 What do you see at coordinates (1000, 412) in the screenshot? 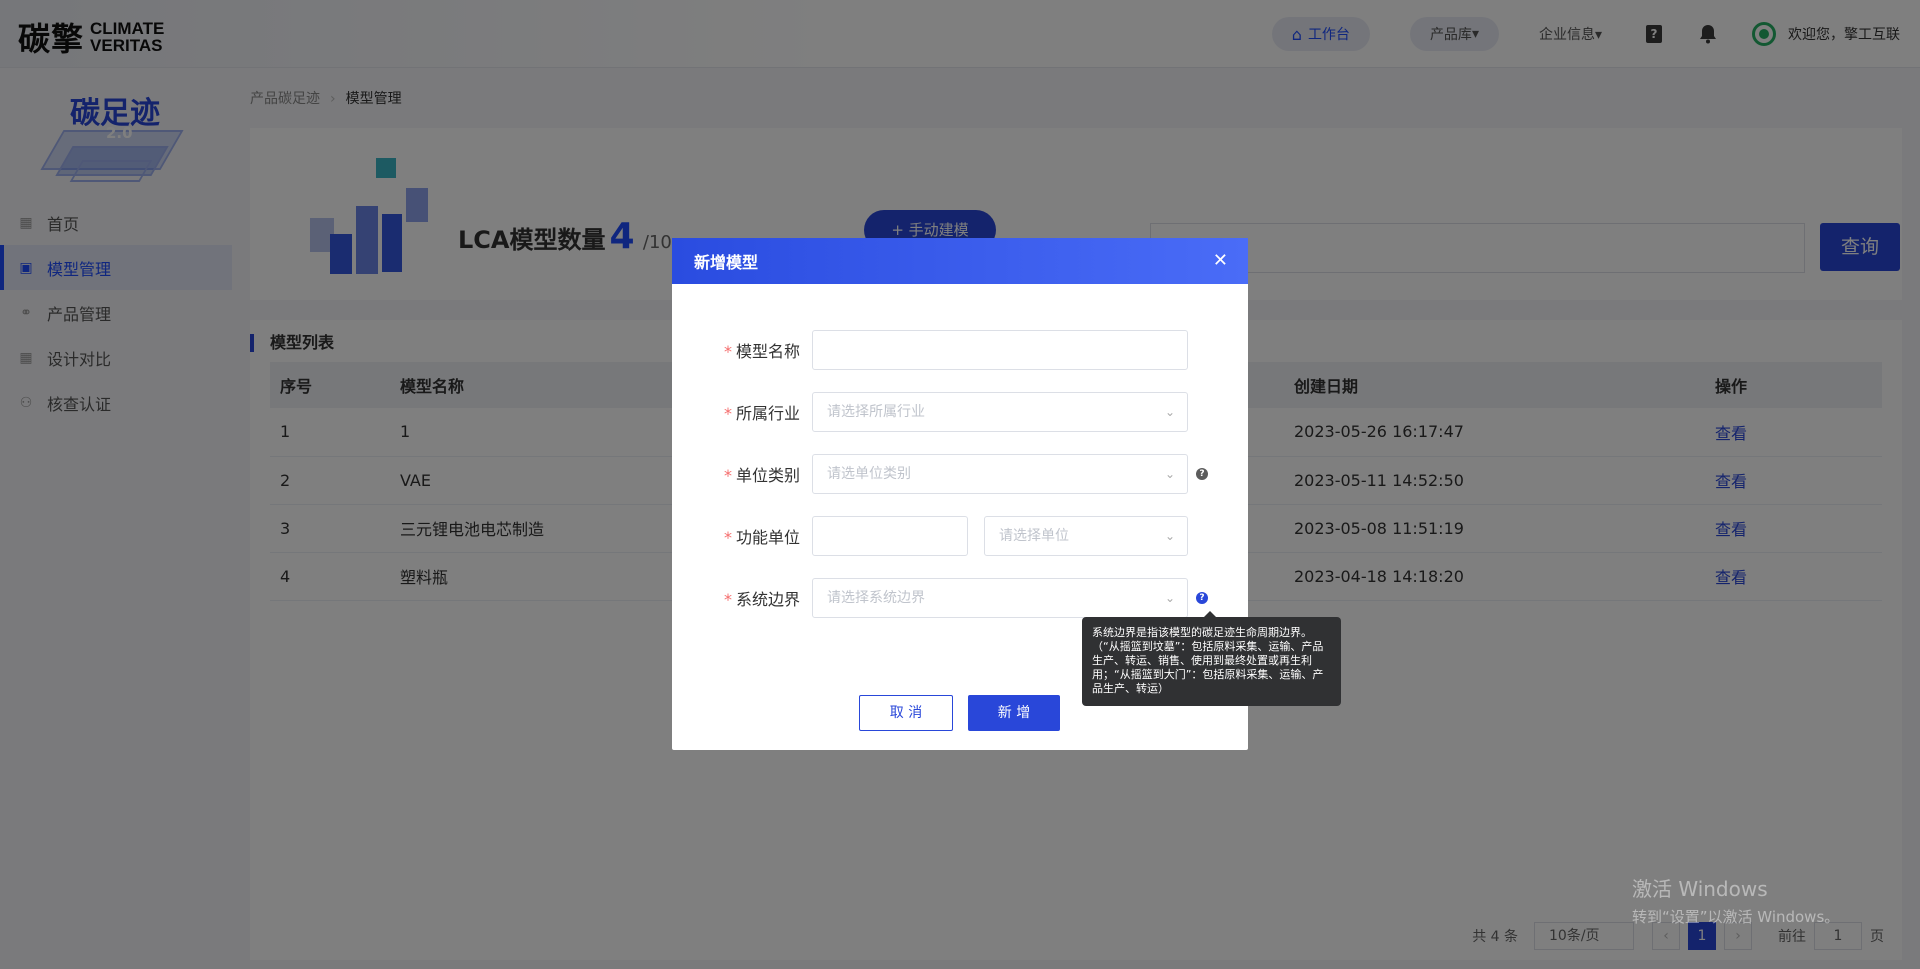
I see `industry-select: 请选择所属行业 ⌄` at bounding box center [1000, 412].